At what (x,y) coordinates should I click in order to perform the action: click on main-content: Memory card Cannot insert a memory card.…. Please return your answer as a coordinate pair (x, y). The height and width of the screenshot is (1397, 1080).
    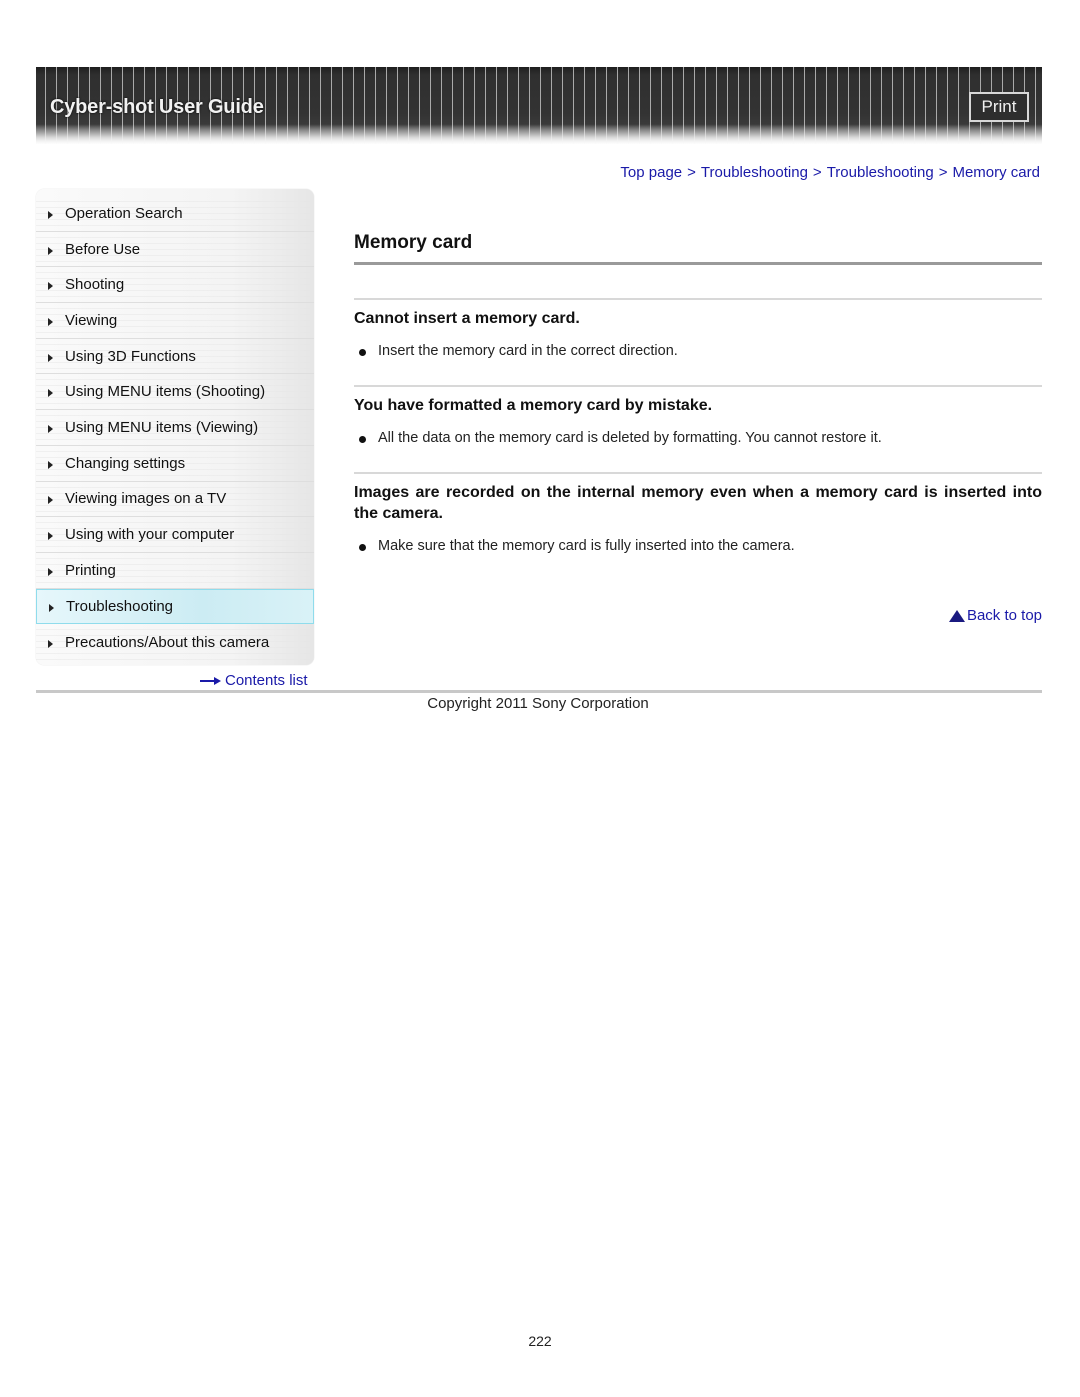
    Looking at the image, I should click on (698, 392).